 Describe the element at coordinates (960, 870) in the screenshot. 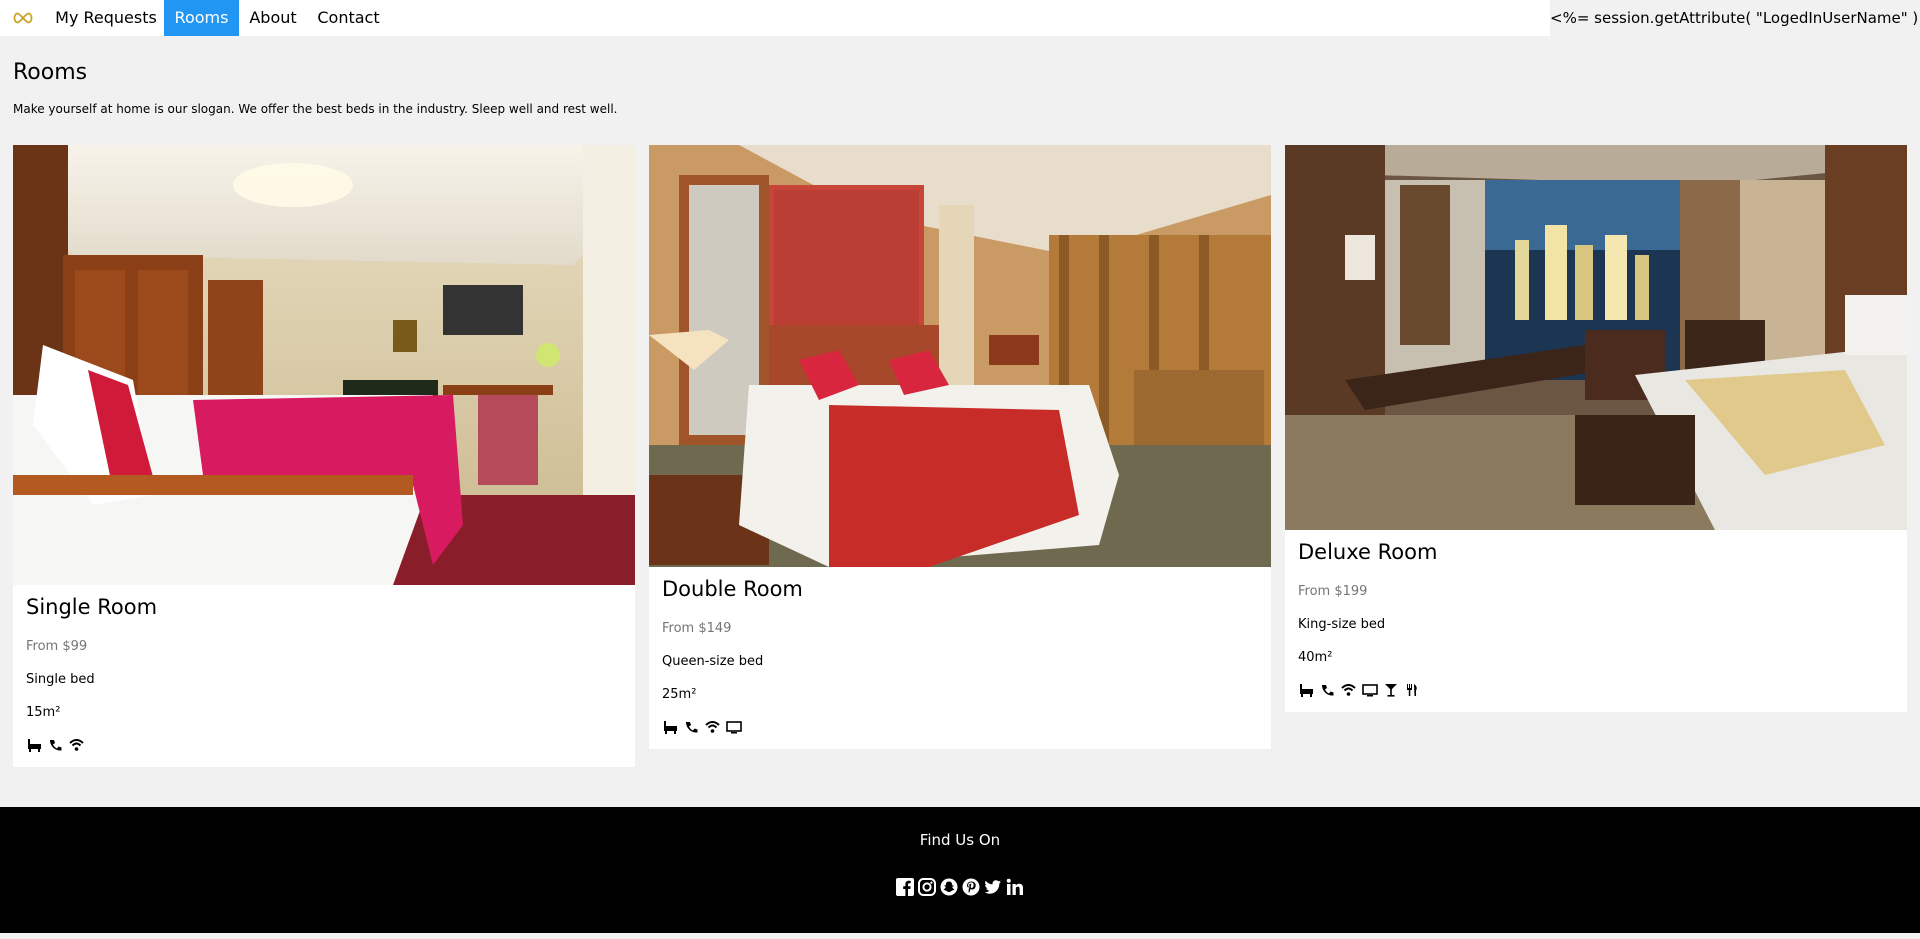

I see `footer: Find Us On` at that location.